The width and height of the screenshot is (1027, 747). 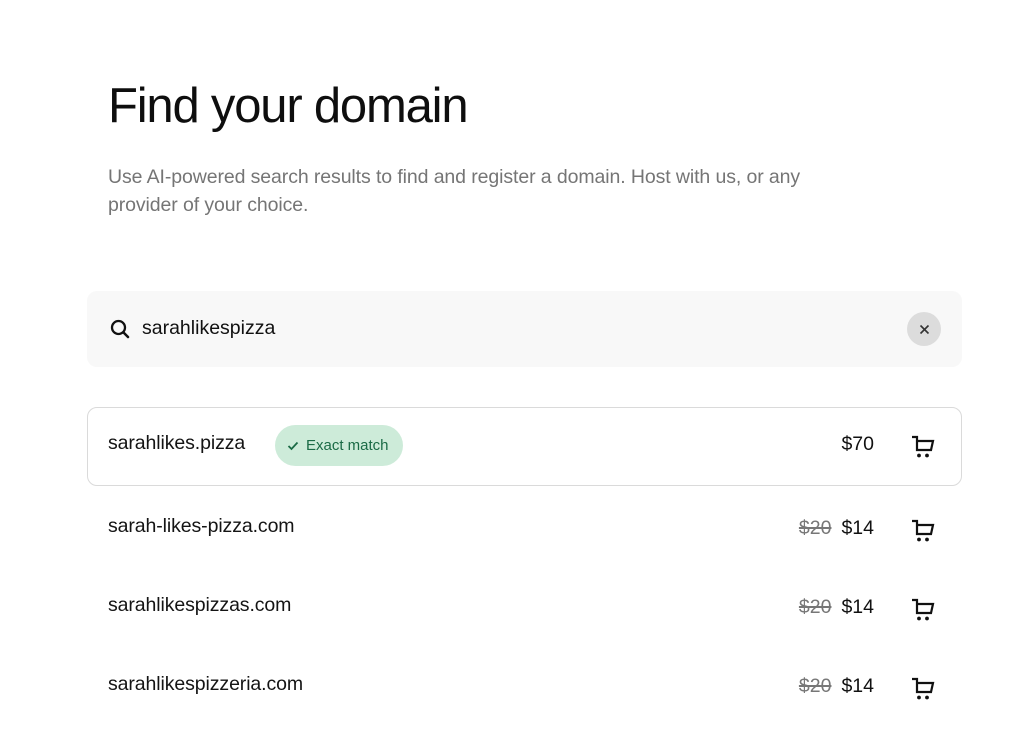 I want to click on search-bar, so click(x=524, y=329).